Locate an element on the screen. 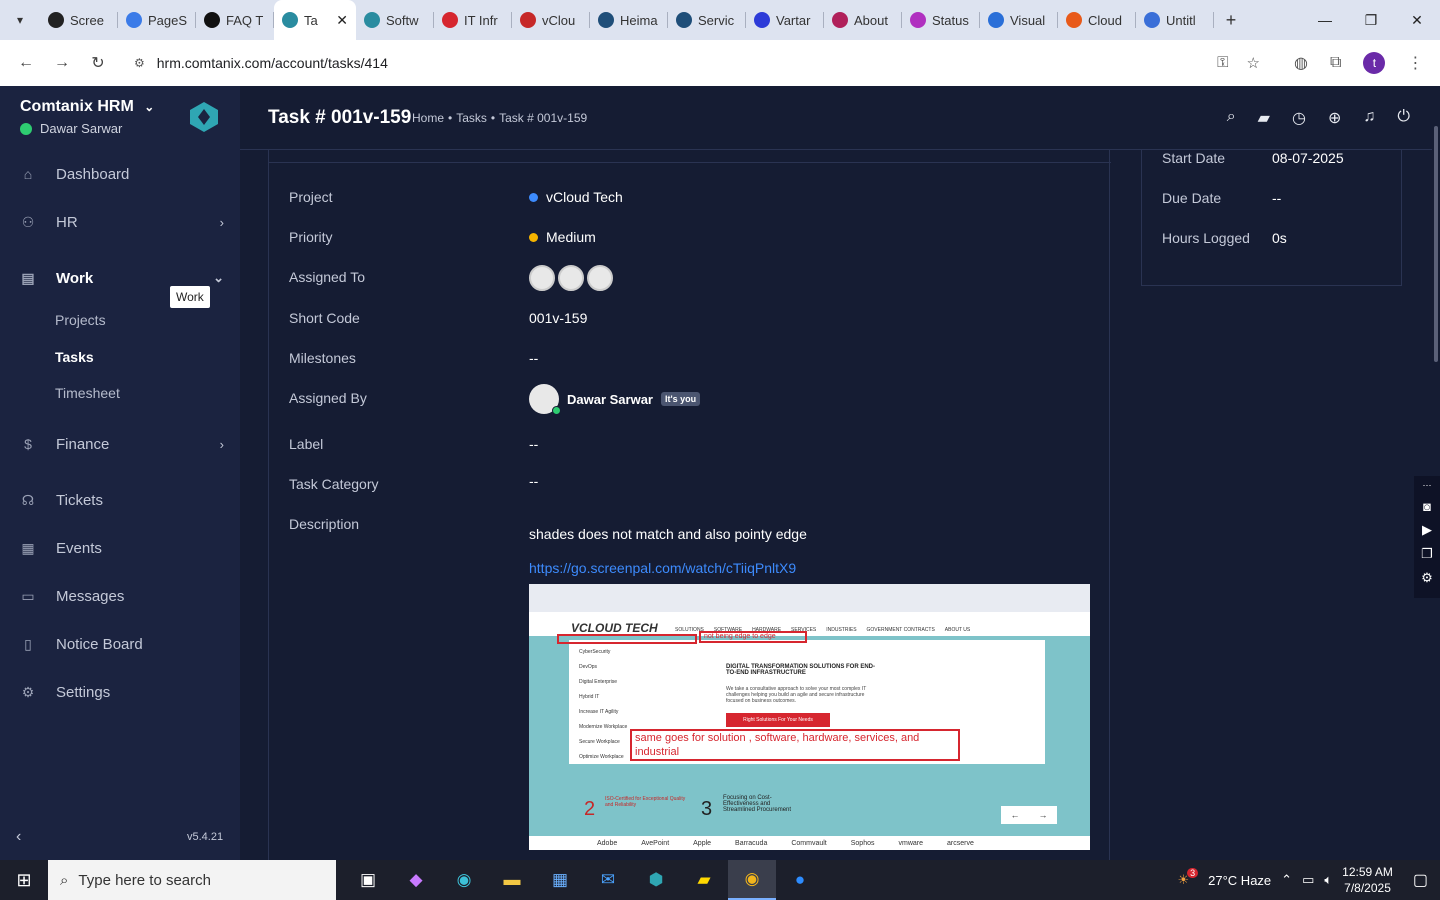  copilot-icon: ◆ is located at coordinates (416, 880).